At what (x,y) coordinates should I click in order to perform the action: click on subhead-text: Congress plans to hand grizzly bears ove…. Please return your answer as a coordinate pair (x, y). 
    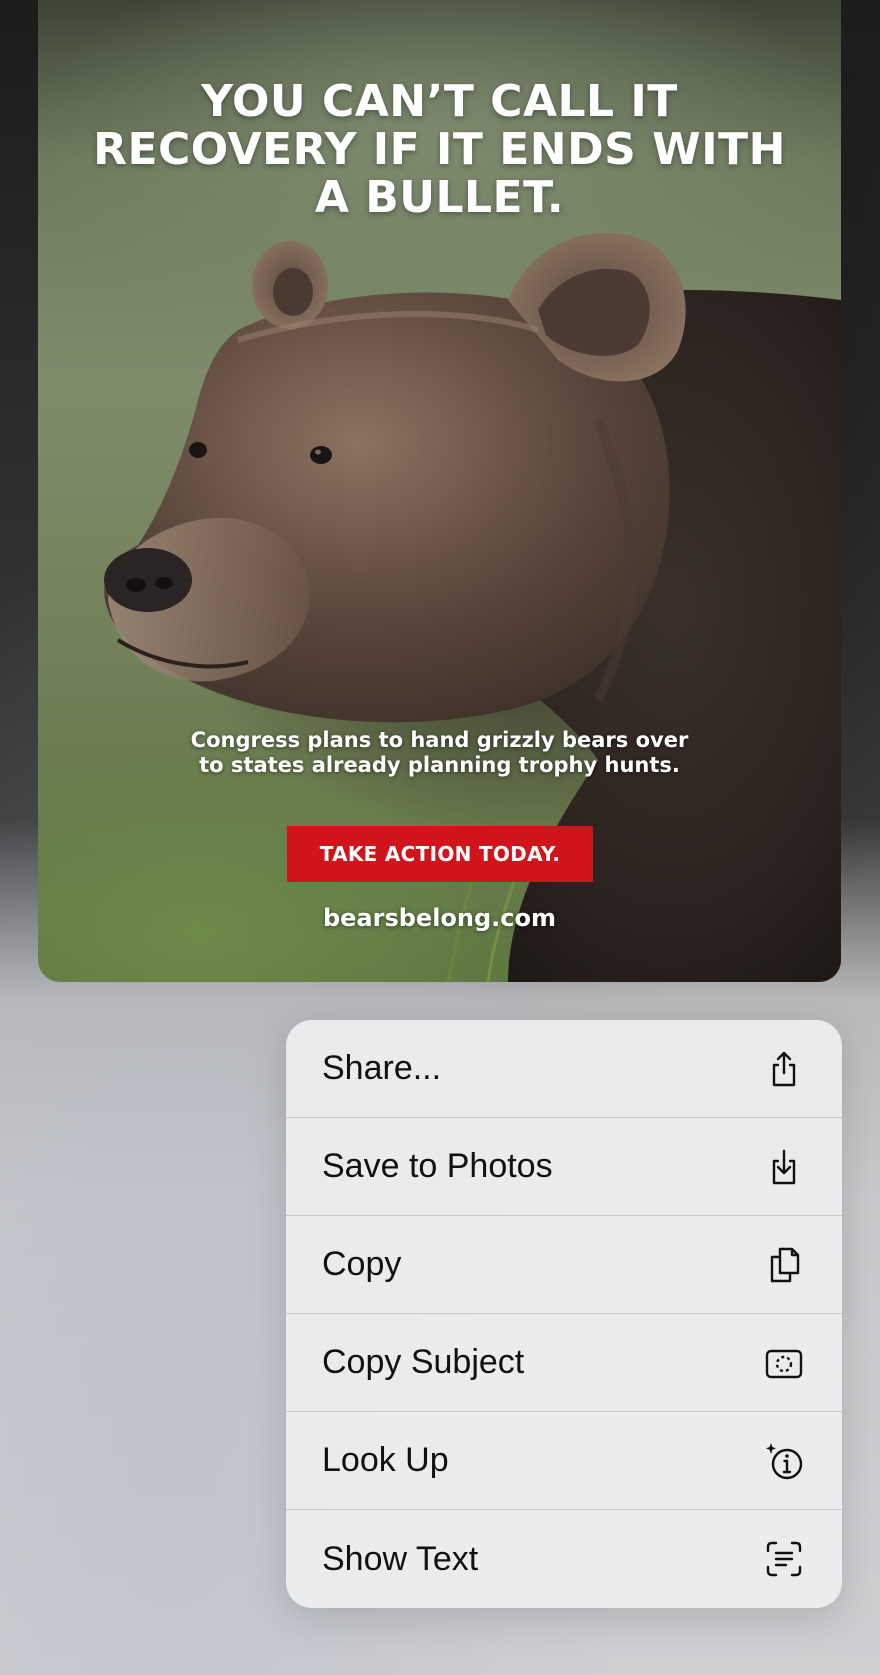
    Looking at the image, I should click on (439, 752).